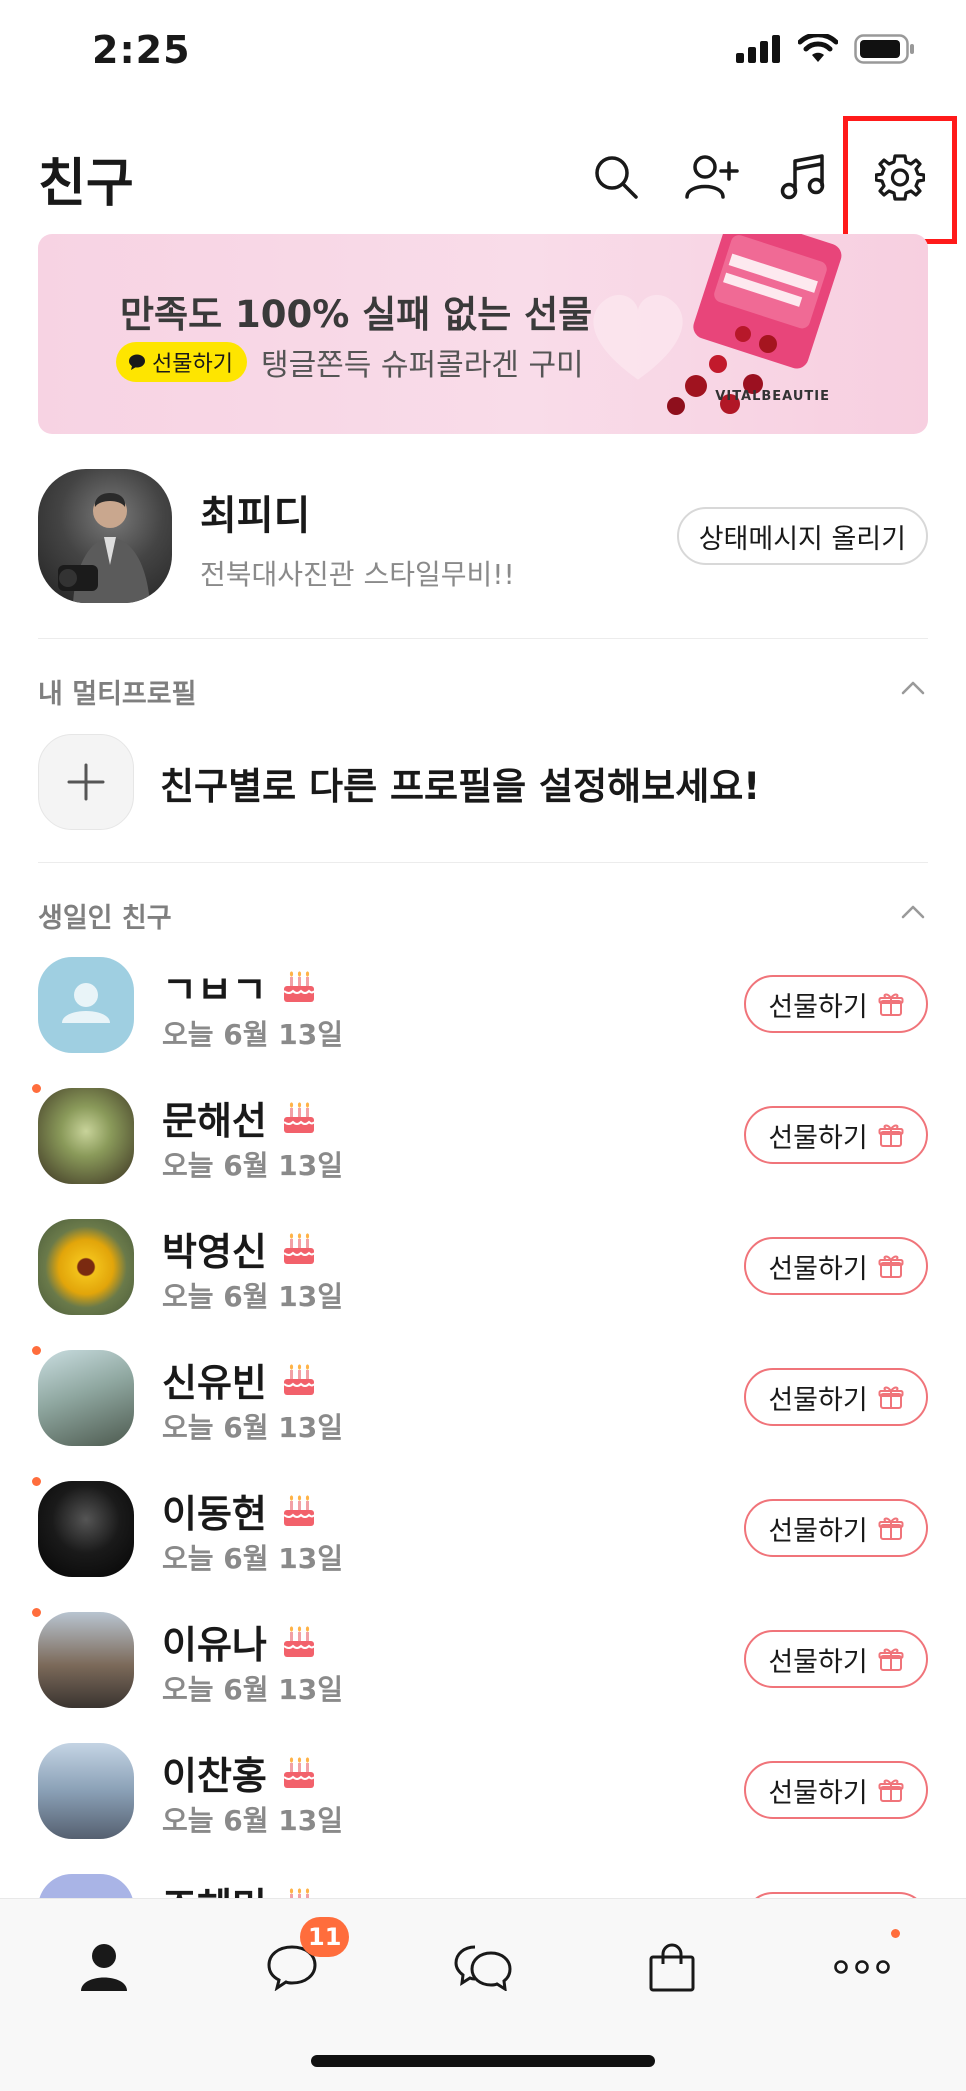 This screenshot has width=966, height=2091. What do you see at coordinates (483, 1280) in the screenshot?
I see `birthday-friend-row: 박영신오늘 6월 13일 선물하기` at bounding box center [483, 1280].